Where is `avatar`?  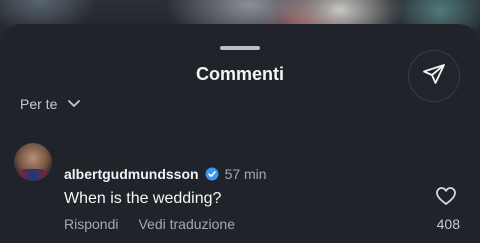
avatar is located at coordinates (33, 162).